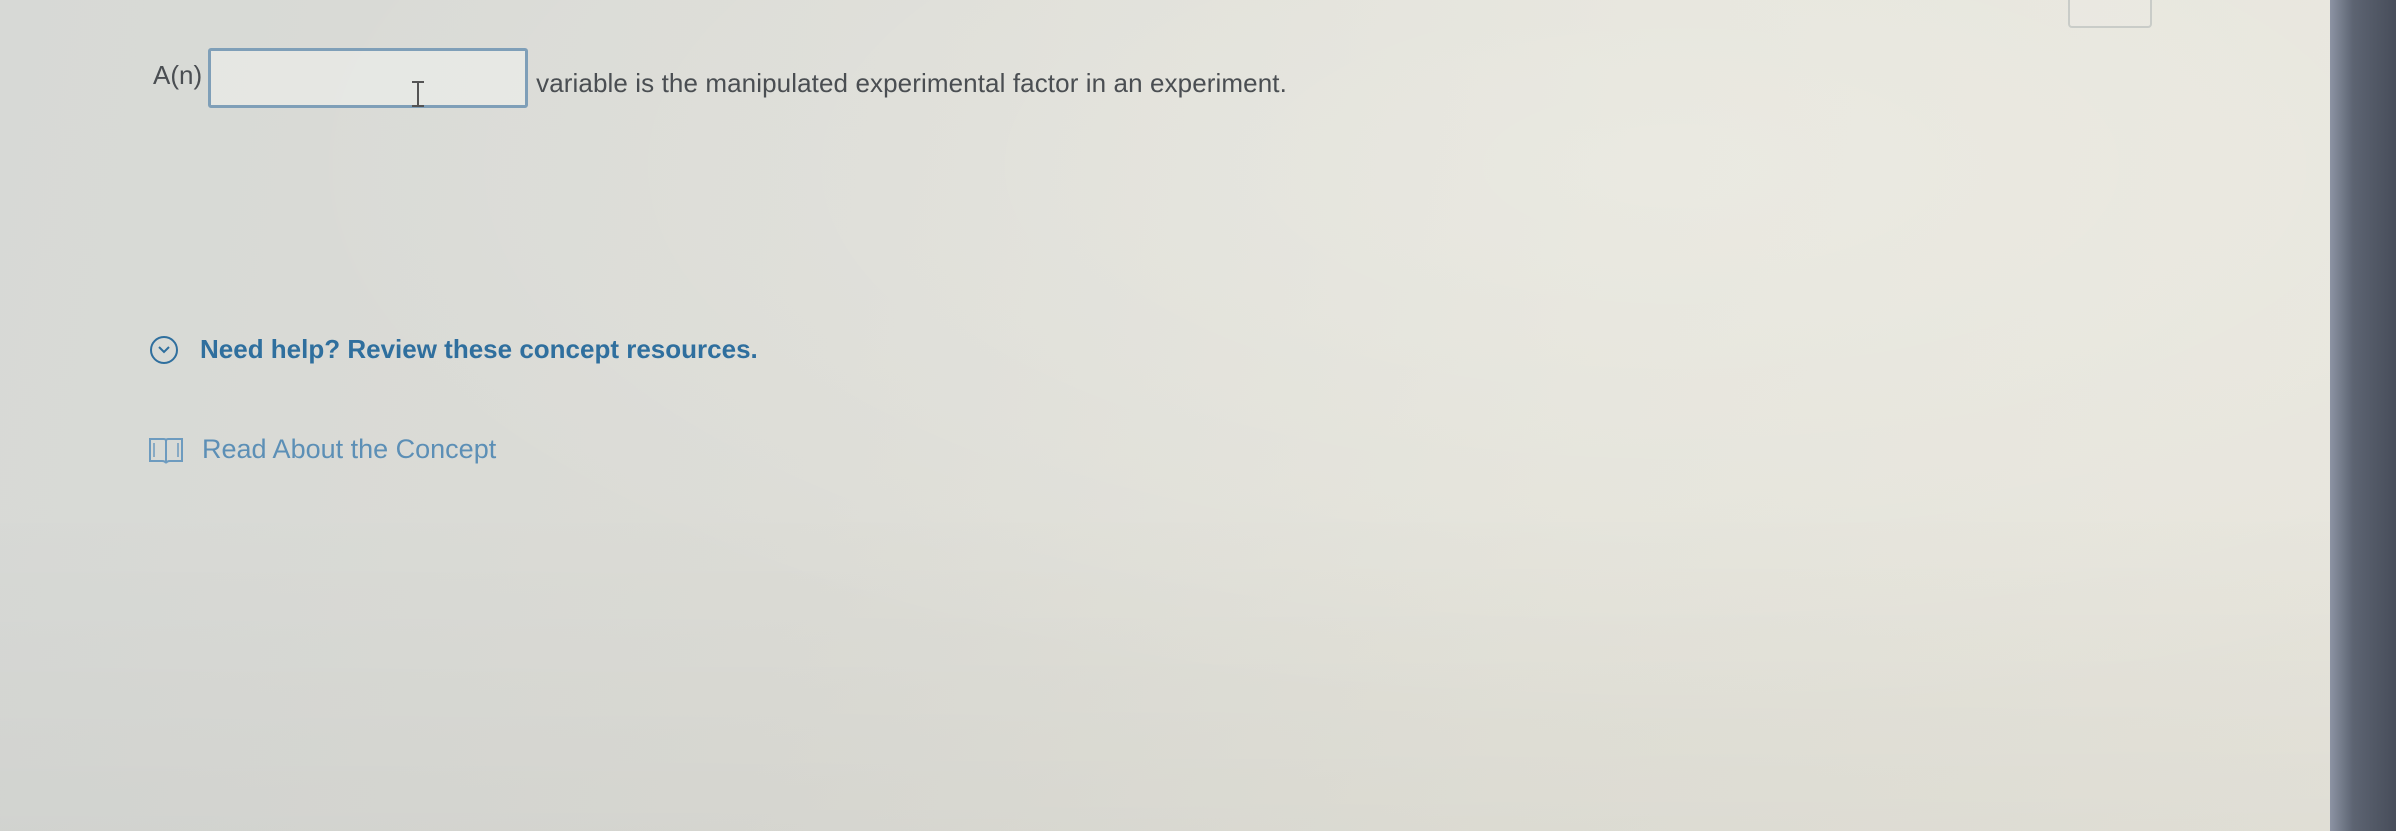 The image size is (2396, 831). What do you see at coordinates (2110, 14) in the screenshot?
I see `top-right-box` at bounding box center [2110, 14].